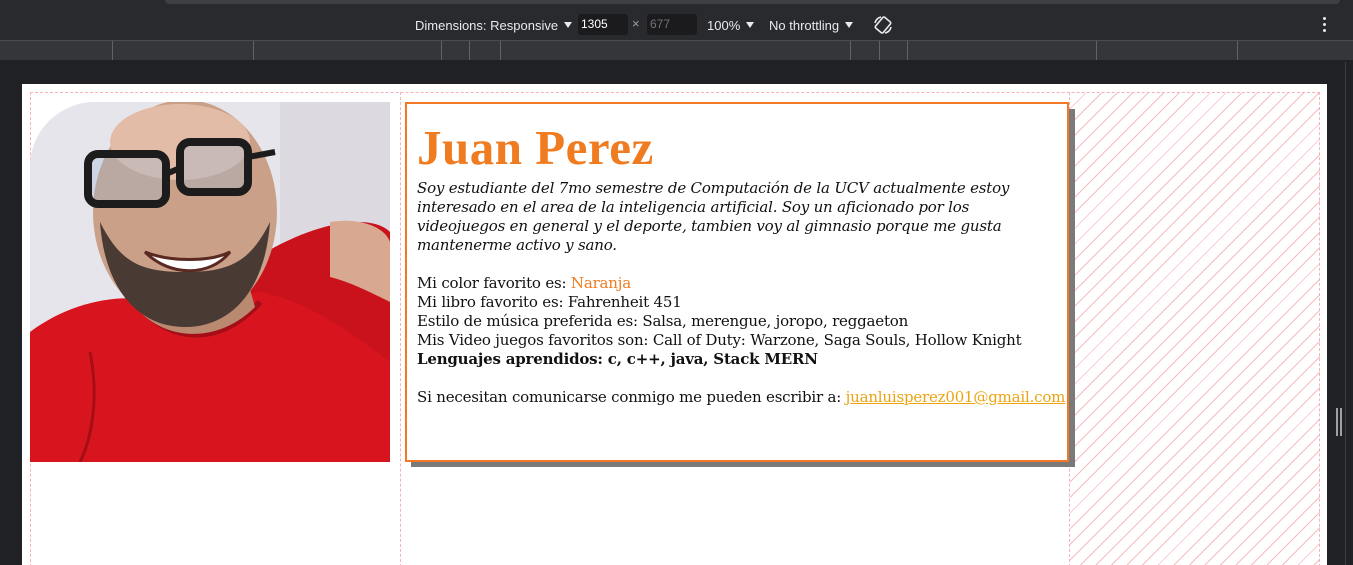  Describe the element at coordinates (487, 25) in the screenshot. I see `dimensions-label: Dimensions: Responsive` at that location.